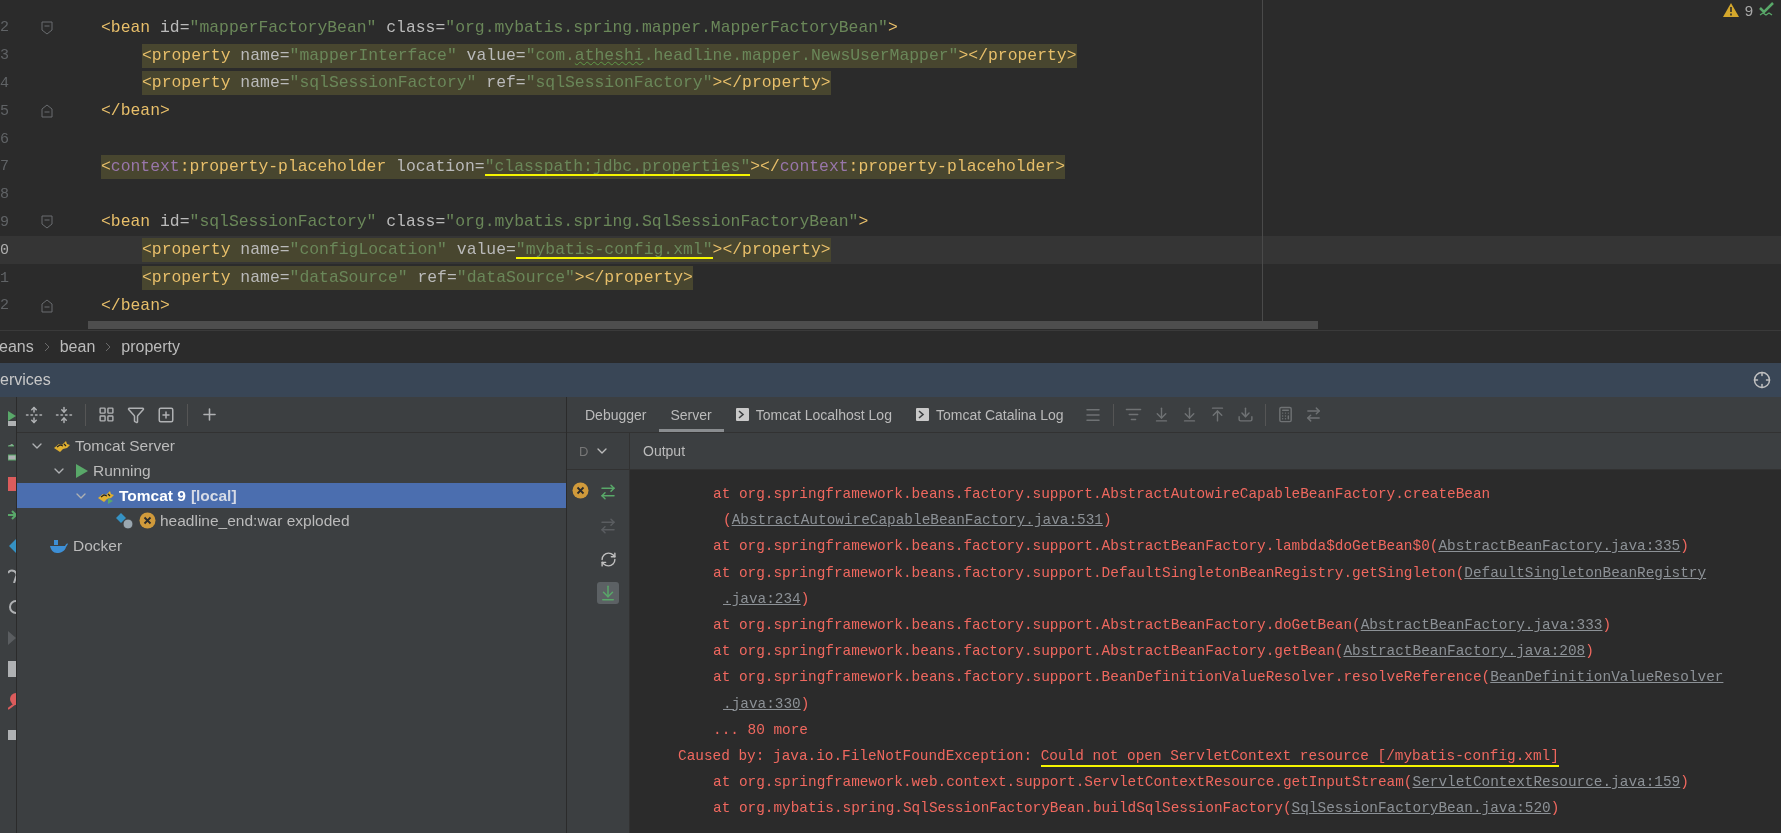 This screenshot has height=833, width=1781. What do you see at coordinates (4, 222) in the screenshot?
I see `line-number: 9` at bounding box center [4, 222].